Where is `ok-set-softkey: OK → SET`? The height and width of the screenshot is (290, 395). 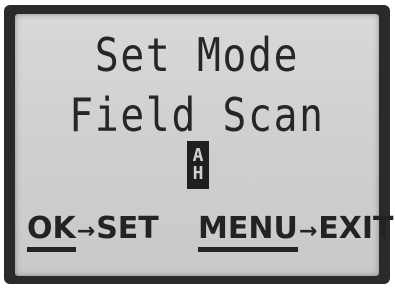
ok-set-softkey: OK → SET is located at coordinates (93, 231).